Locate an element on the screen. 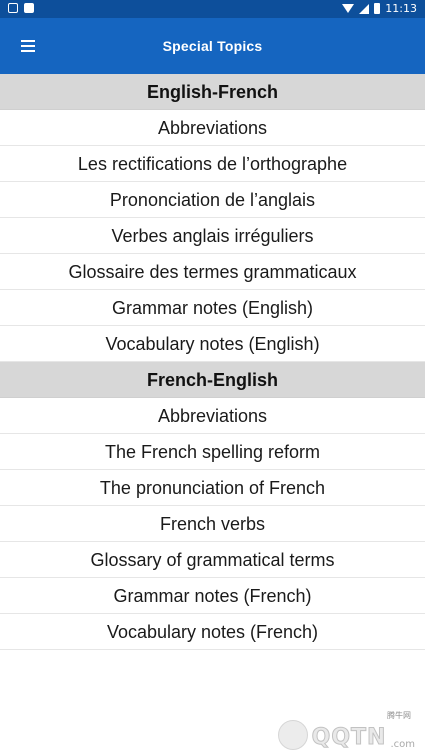 The image size is (425, 756). signal-icon is located at coordinates (364, 8).